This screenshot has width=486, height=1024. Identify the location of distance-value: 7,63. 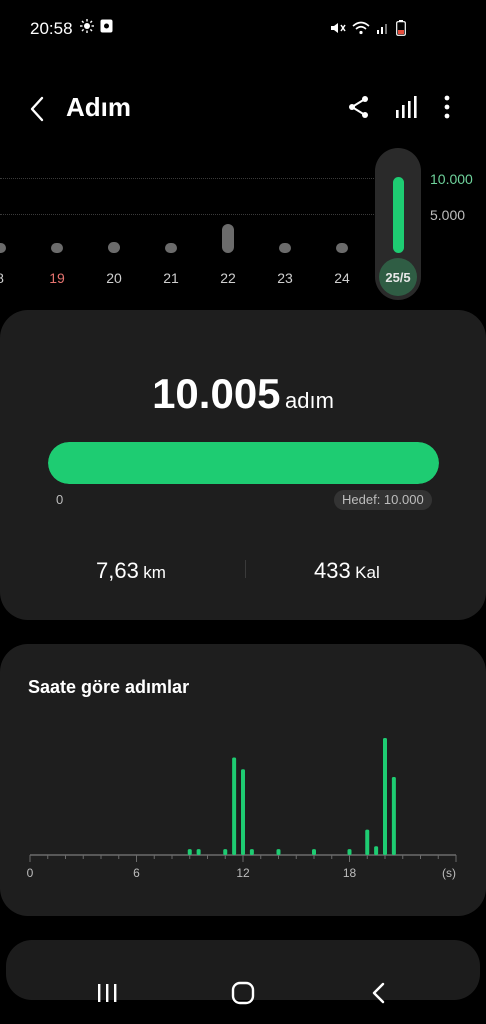
(117, 570).